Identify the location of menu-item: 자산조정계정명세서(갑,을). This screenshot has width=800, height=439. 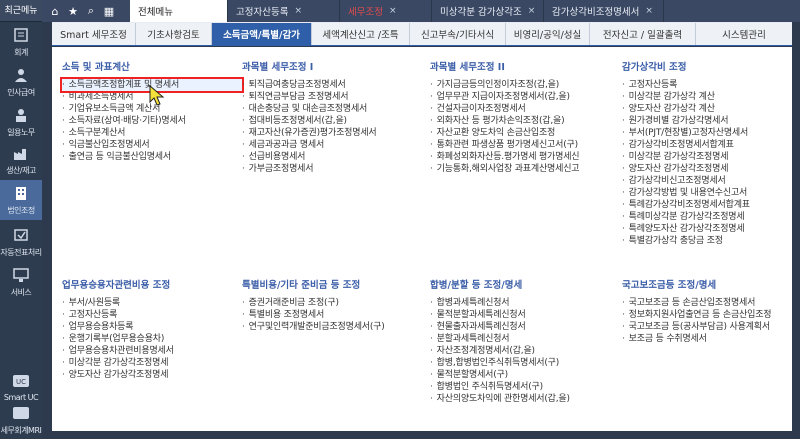
(525, 351).